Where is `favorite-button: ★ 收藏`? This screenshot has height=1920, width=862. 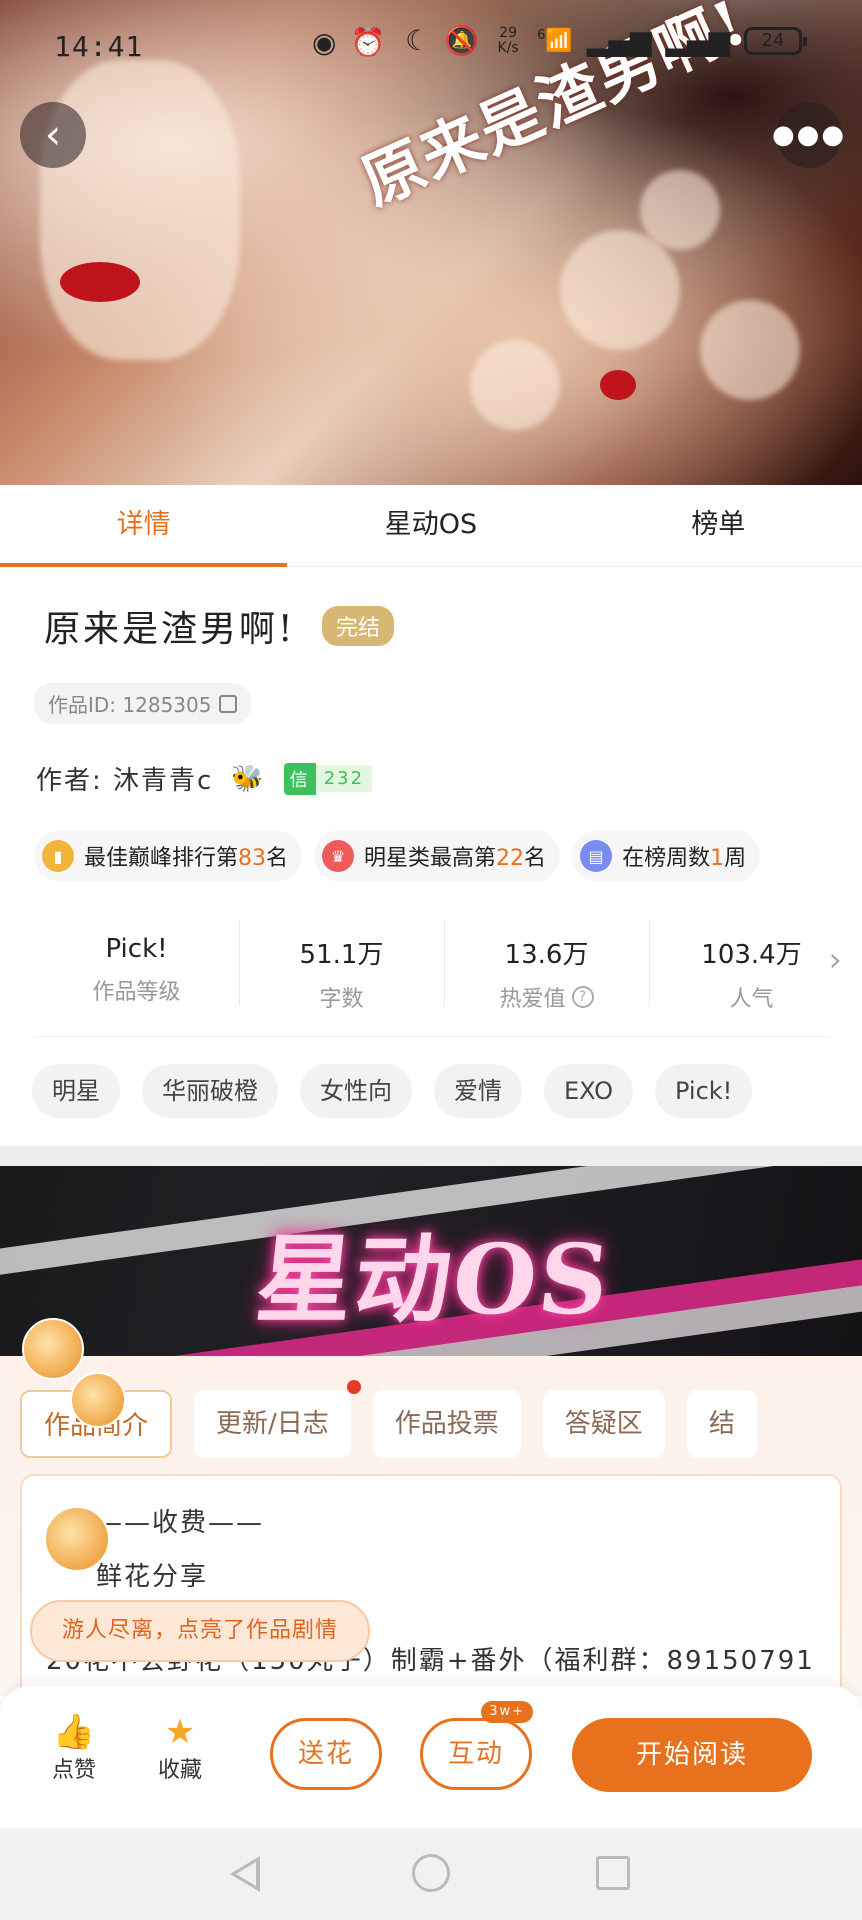
favorite-button: ★ 收藏 is located at coordinates (180, 1748).